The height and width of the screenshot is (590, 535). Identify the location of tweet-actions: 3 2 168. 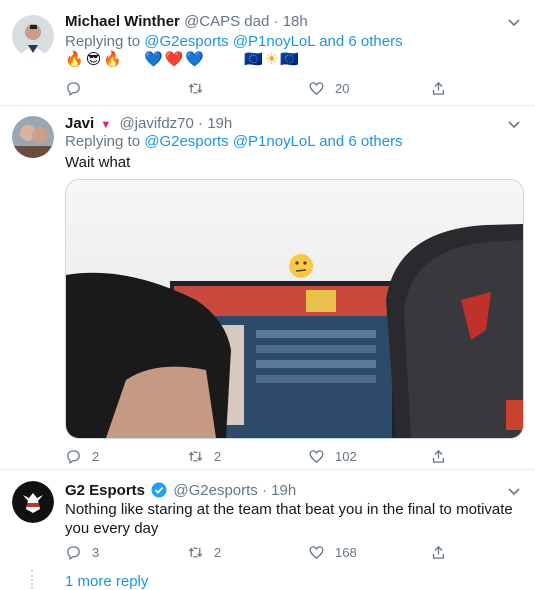
(280, 553).